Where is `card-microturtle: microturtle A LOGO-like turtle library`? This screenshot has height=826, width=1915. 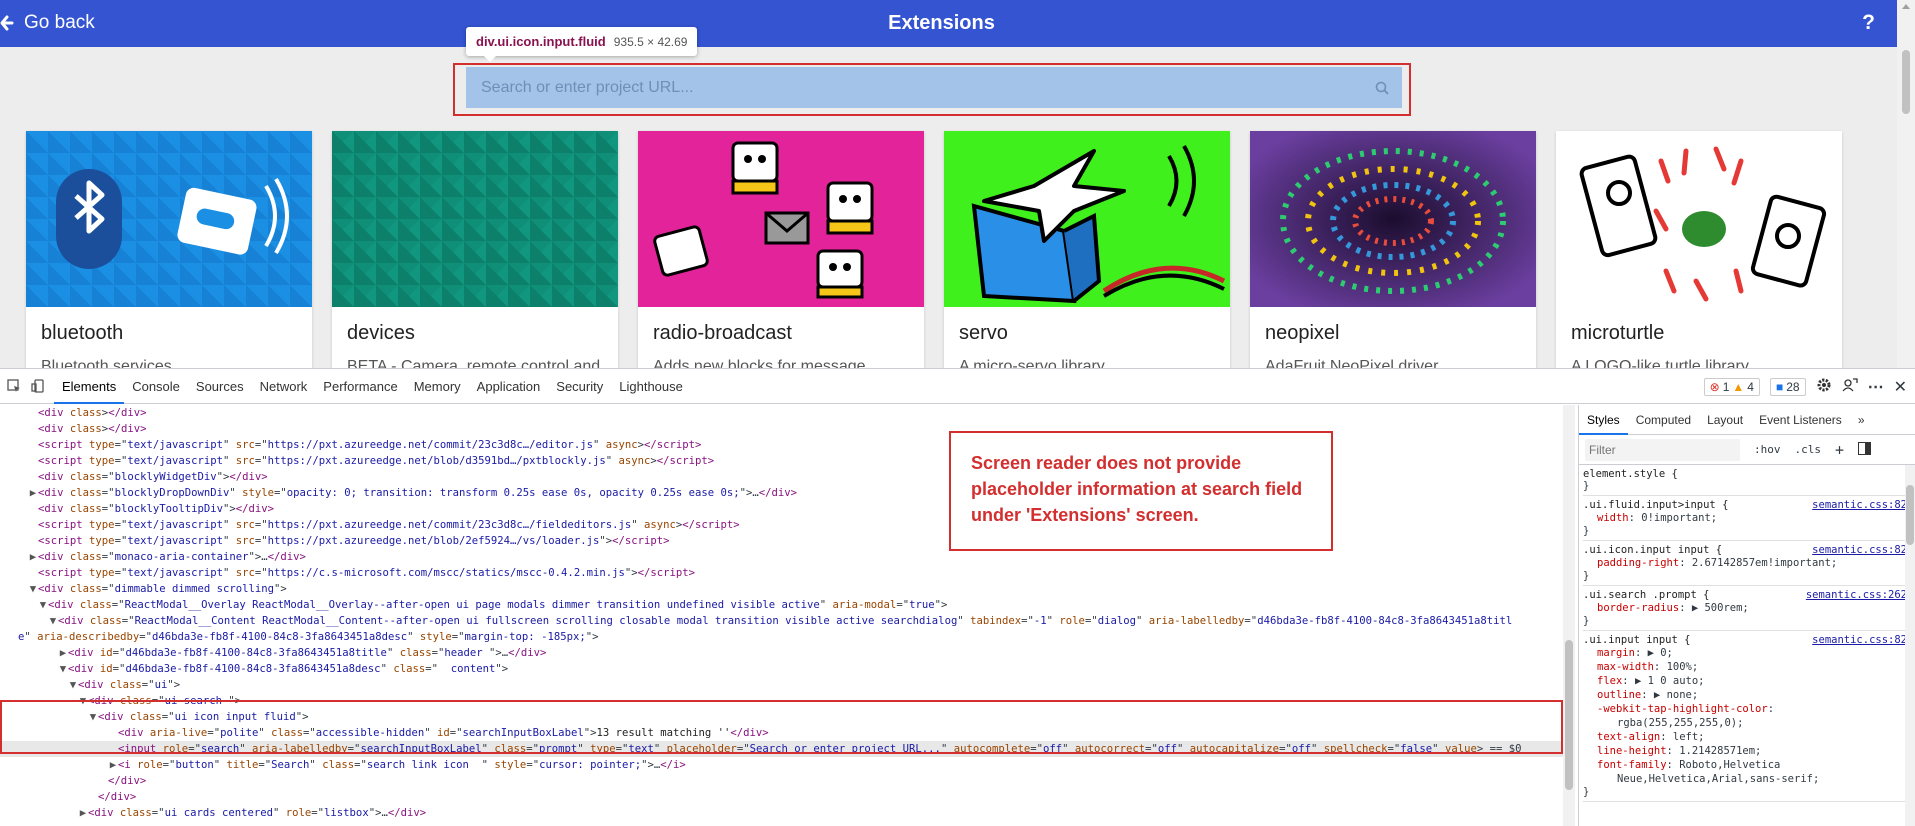 card-microturtle: microturtle A LOGO-like turtle library is located at coordinates (1699, 249).